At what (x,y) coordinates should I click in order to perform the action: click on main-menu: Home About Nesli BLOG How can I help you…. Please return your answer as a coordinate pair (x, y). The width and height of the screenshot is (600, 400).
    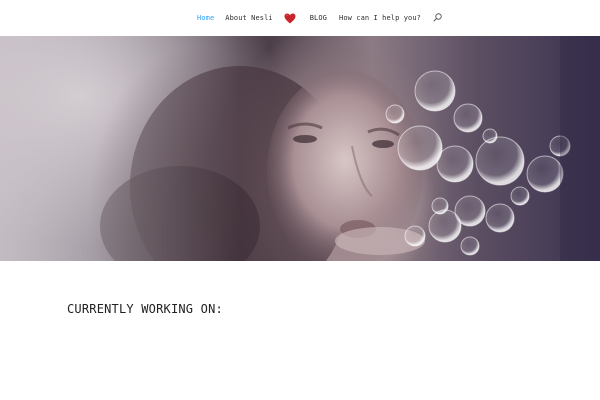
    Looking at the image, I should click on (320, 18).